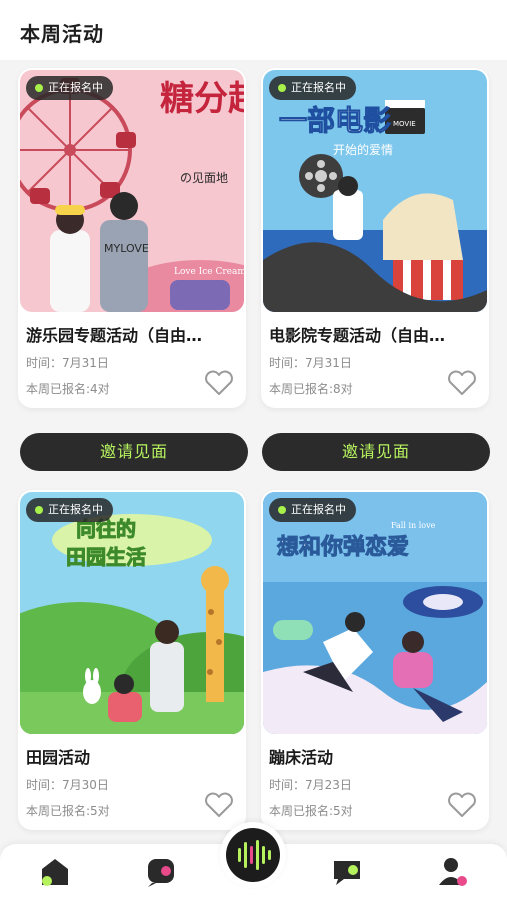 The width and height of the screenshot is (507, 900). What do you see at coordinates (132, 191) in the screenshot?
I see `poster-image: MYLOVE Love Ice Cream 糖分超标 の见面地` at bounding box center [132, 191].